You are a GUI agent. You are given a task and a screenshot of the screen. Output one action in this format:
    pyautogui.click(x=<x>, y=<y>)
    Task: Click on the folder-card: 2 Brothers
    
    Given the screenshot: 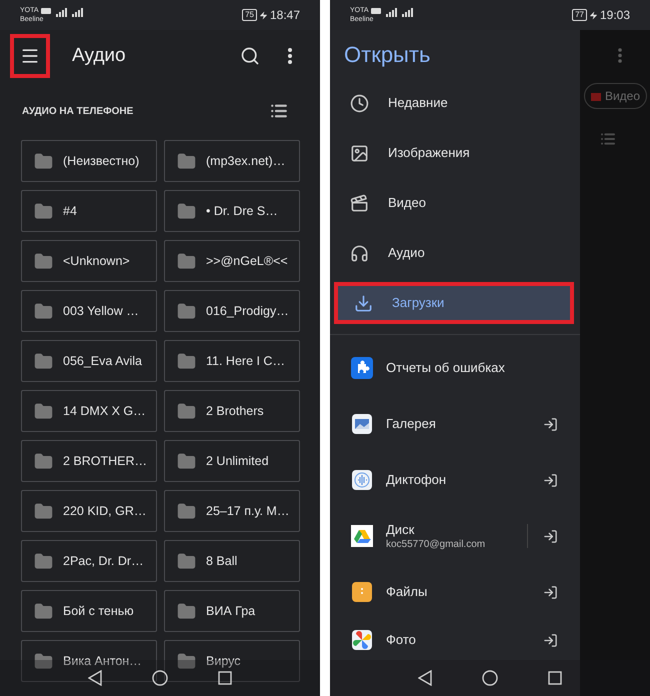 What is the action you would take?
    pyautogui.click(x=232, y=411)
    